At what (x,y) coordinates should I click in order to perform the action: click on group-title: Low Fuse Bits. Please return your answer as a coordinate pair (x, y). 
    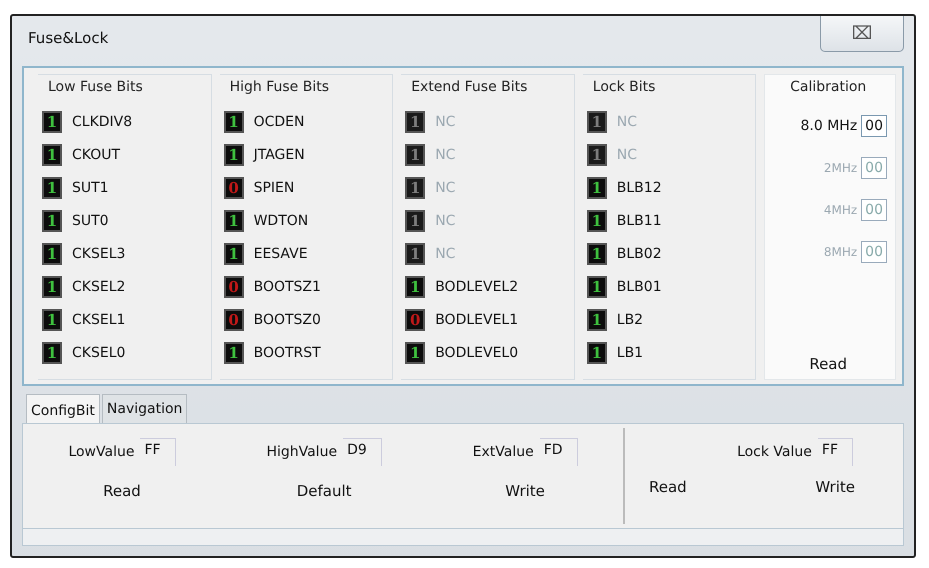
    Looking at the image, I should click on (96, 87).